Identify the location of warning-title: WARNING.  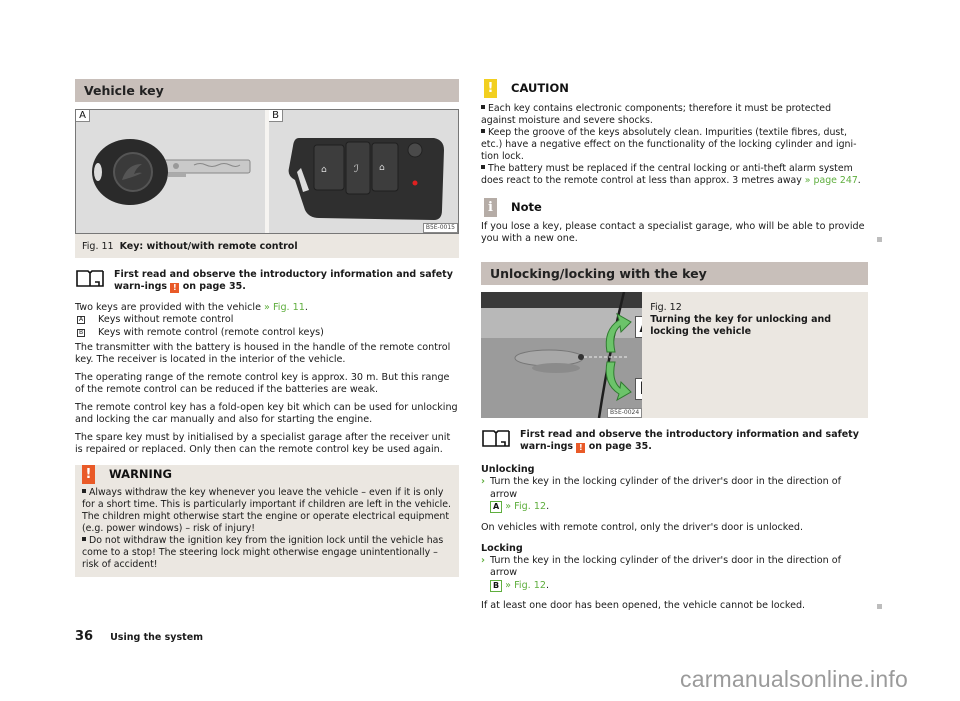
(140, 474).